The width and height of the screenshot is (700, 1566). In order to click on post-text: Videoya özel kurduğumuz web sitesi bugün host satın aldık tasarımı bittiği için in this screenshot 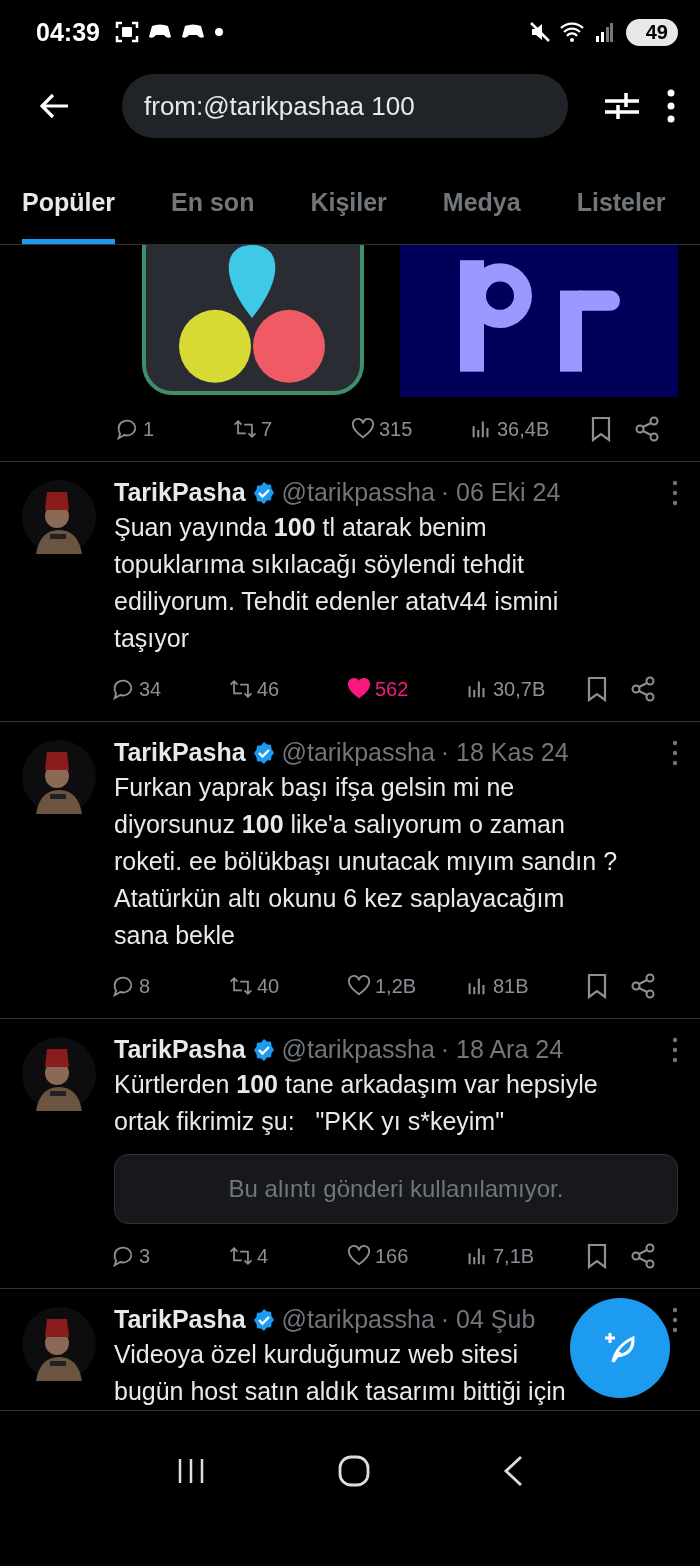, I will do `click(340, 1373)`.